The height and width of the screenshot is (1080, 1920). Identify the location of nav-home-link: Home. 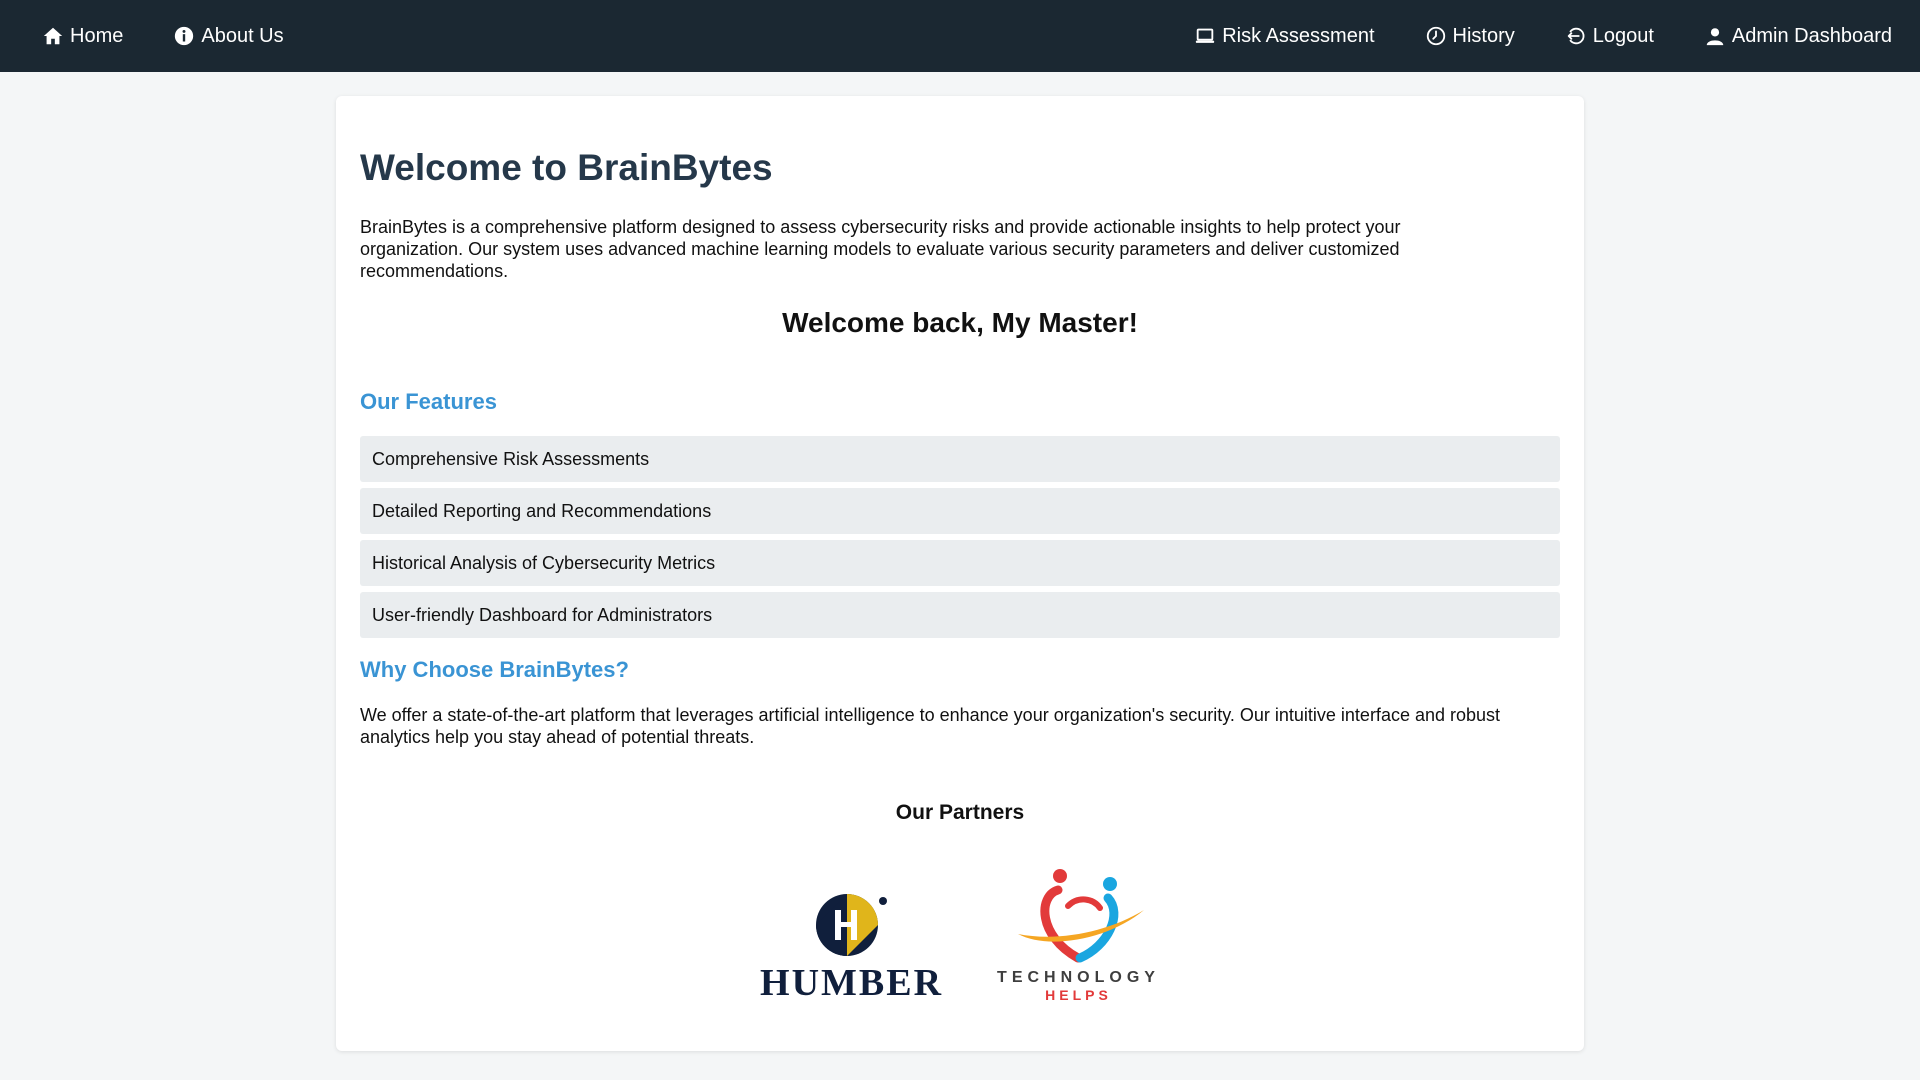
(82, 36).